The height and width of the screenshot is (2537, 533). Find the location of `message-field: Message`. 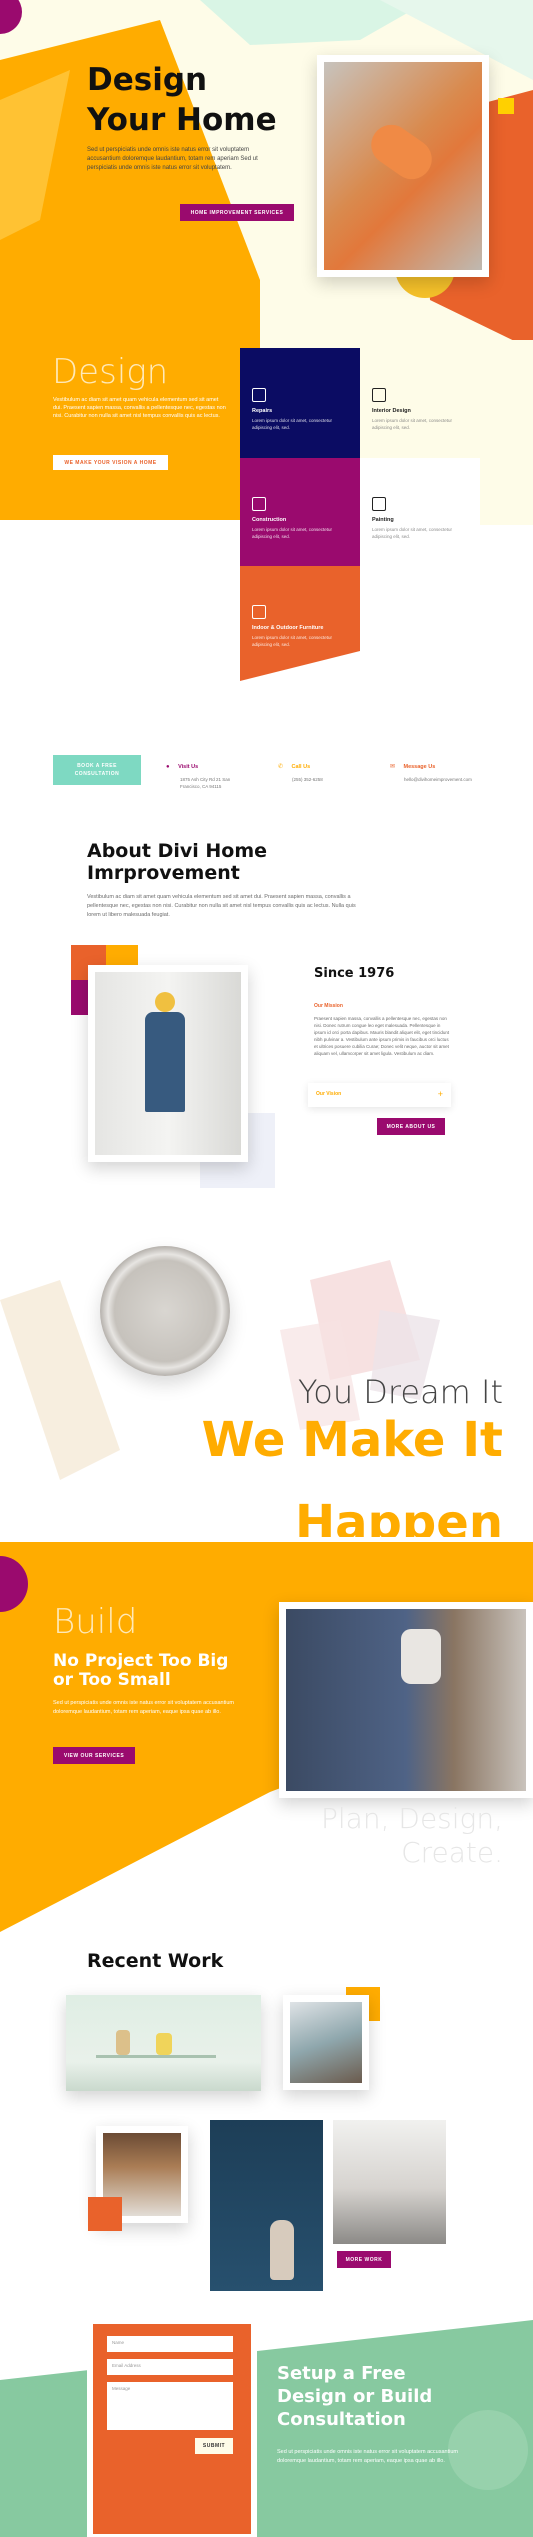

message-field: Message is located at coordinates (170, 2406).